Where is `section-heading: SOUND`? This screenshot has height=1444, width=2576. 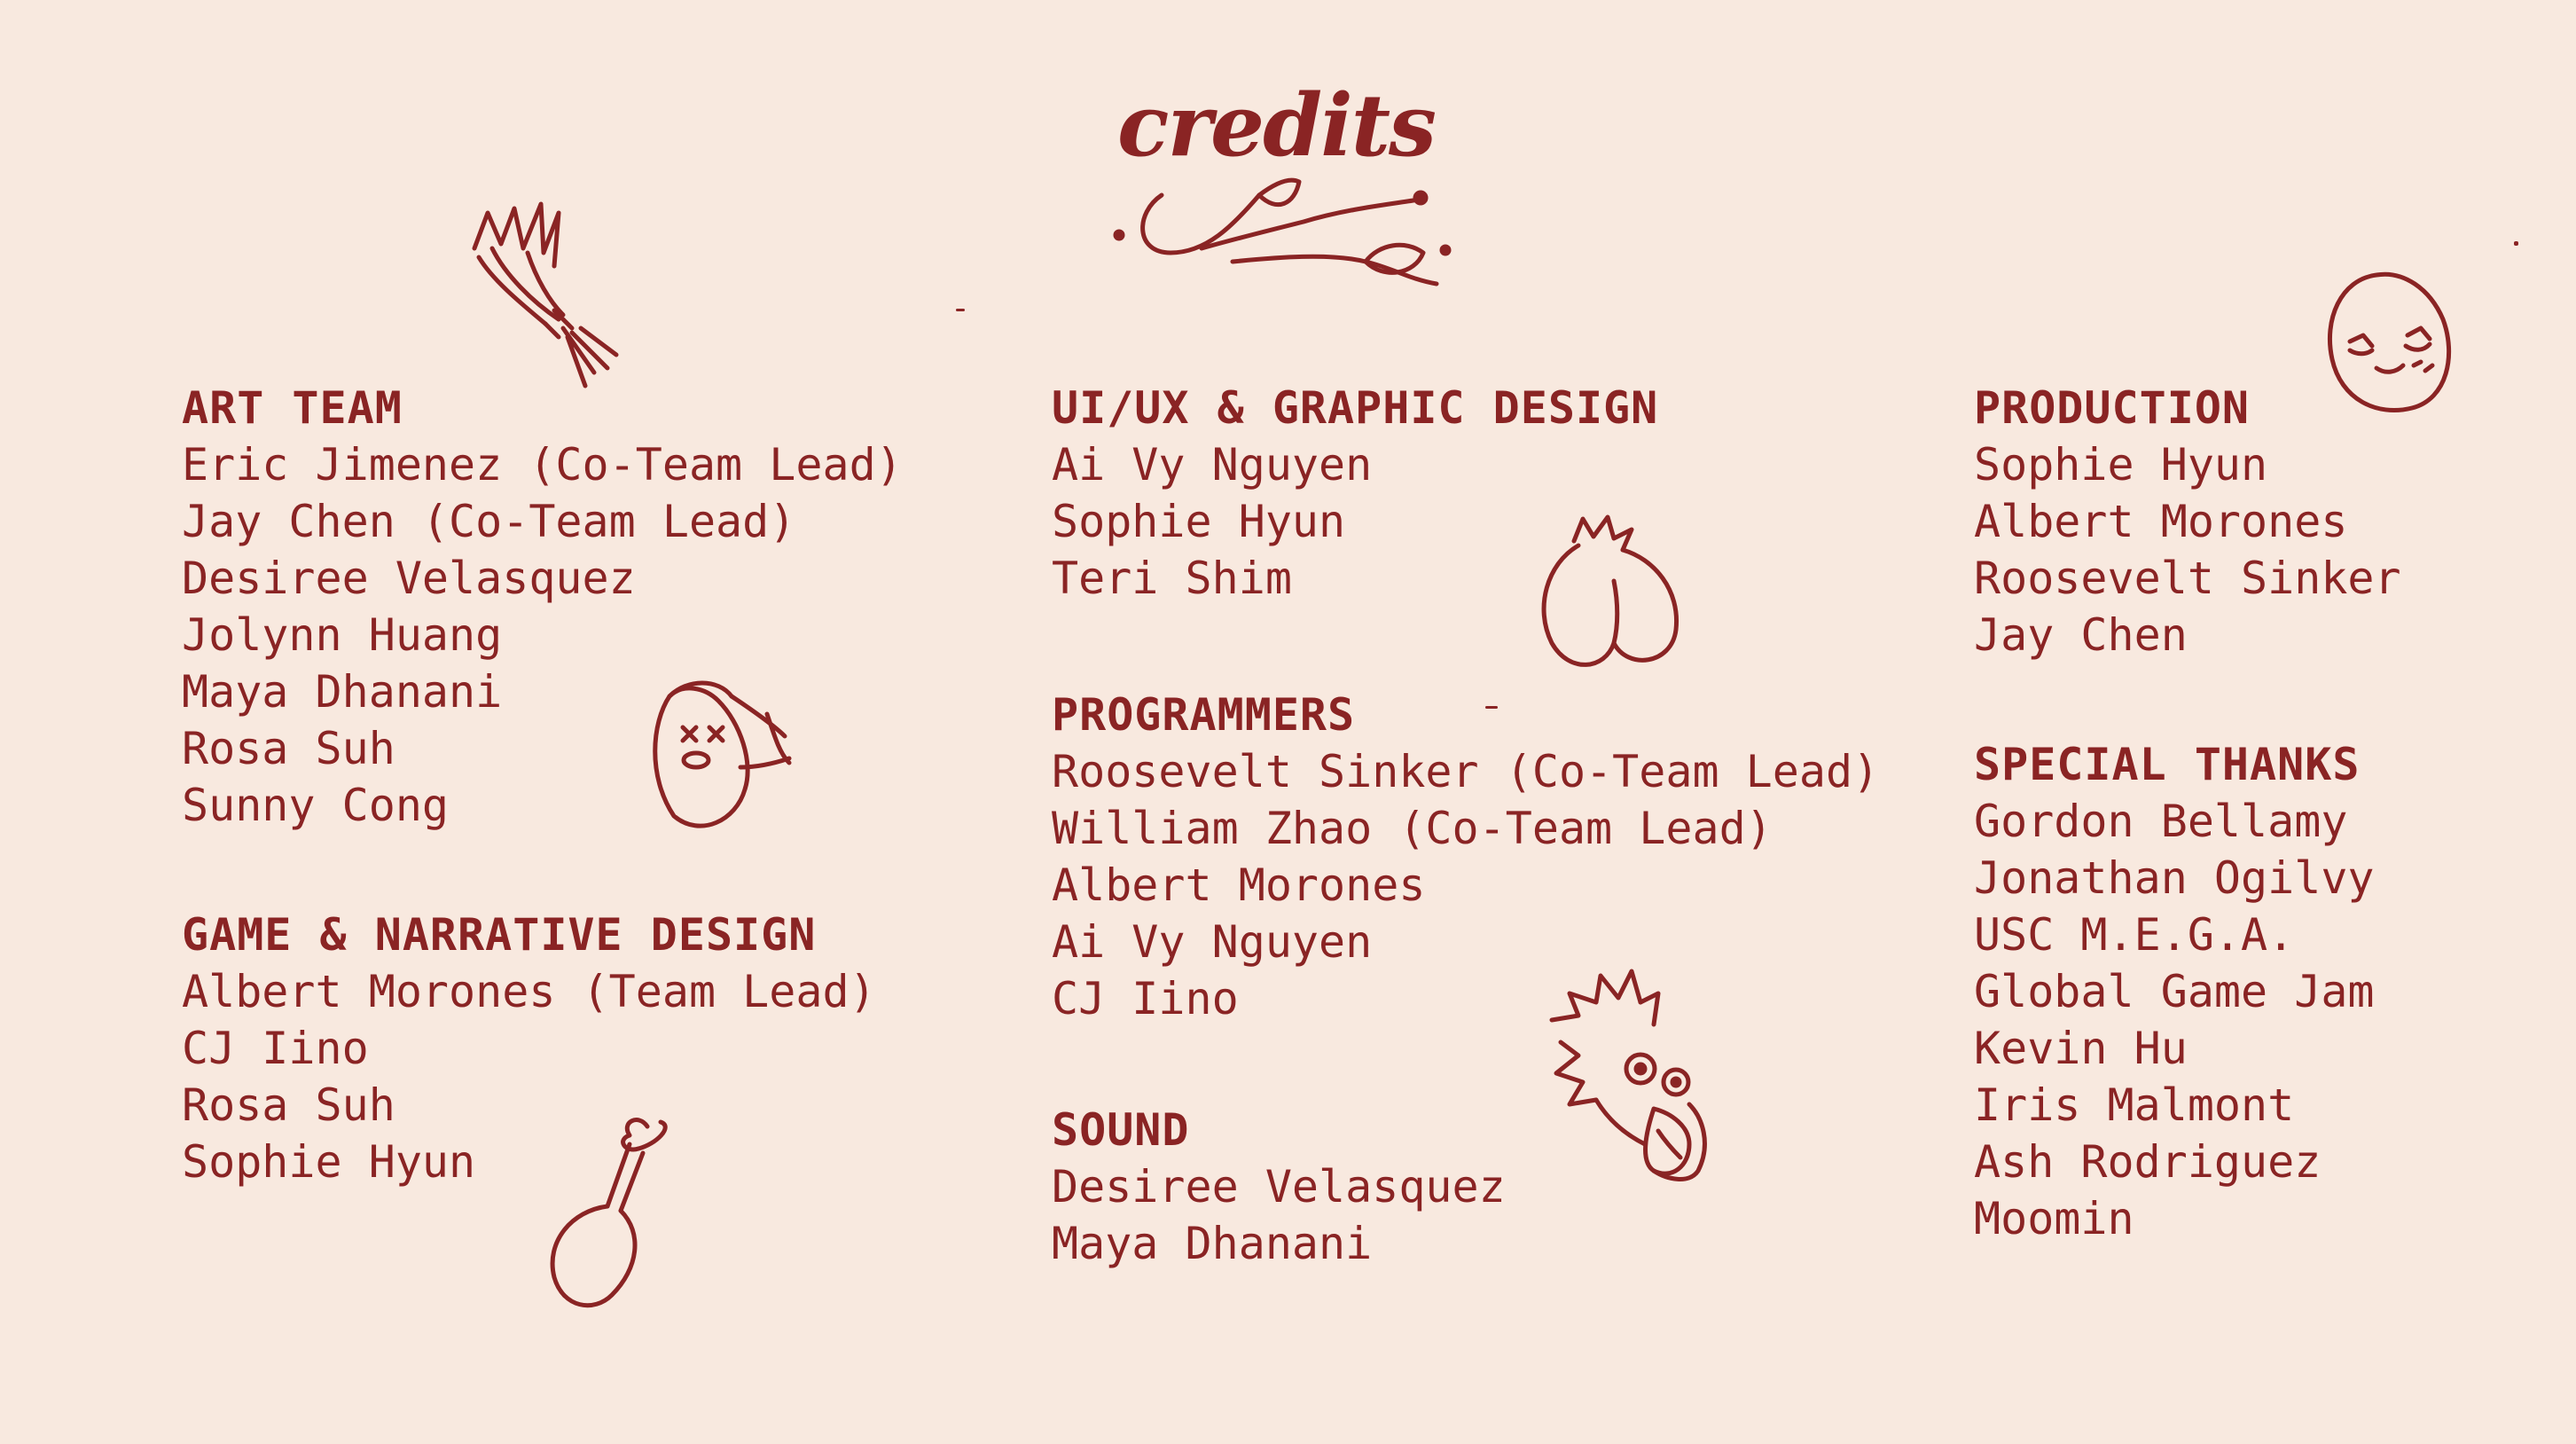 section-heading: SOUND is located at coordinates (1121, 1130).